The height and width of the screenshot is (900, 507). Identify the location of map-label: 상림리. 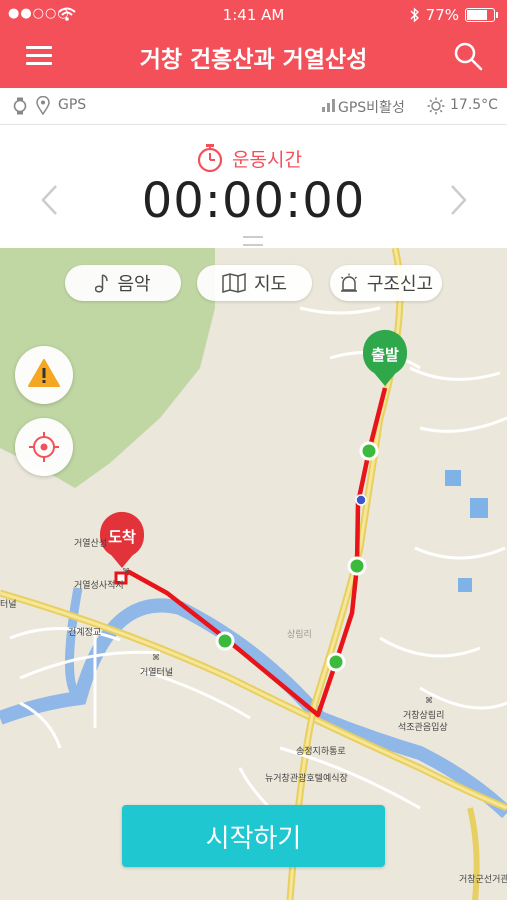
(299, 635).